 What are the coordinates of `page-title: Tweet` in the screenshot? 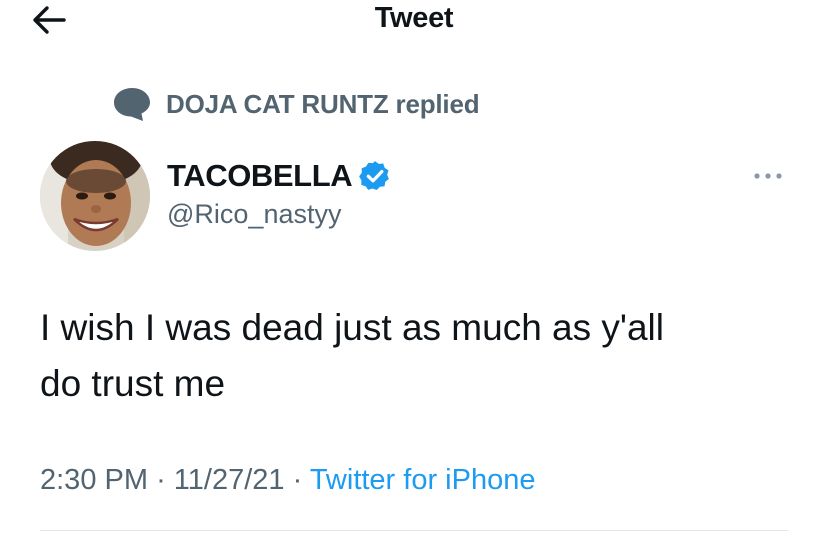 It's located at (414, 18).